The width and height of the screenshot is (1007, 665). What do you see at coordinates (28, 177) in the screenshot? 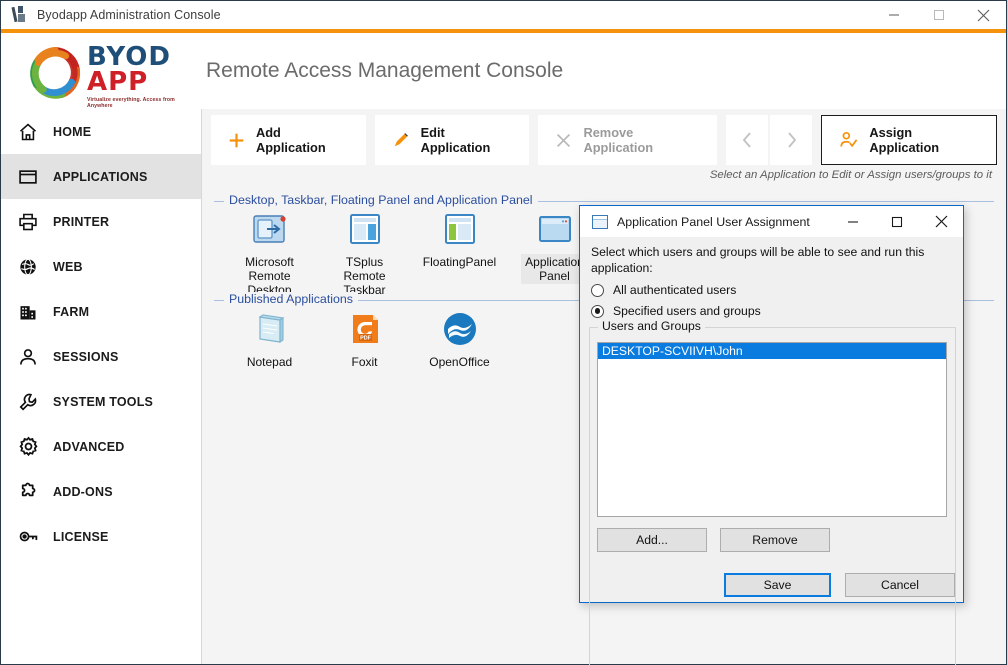
I see `window-icon` at bounding box center [28, 177].